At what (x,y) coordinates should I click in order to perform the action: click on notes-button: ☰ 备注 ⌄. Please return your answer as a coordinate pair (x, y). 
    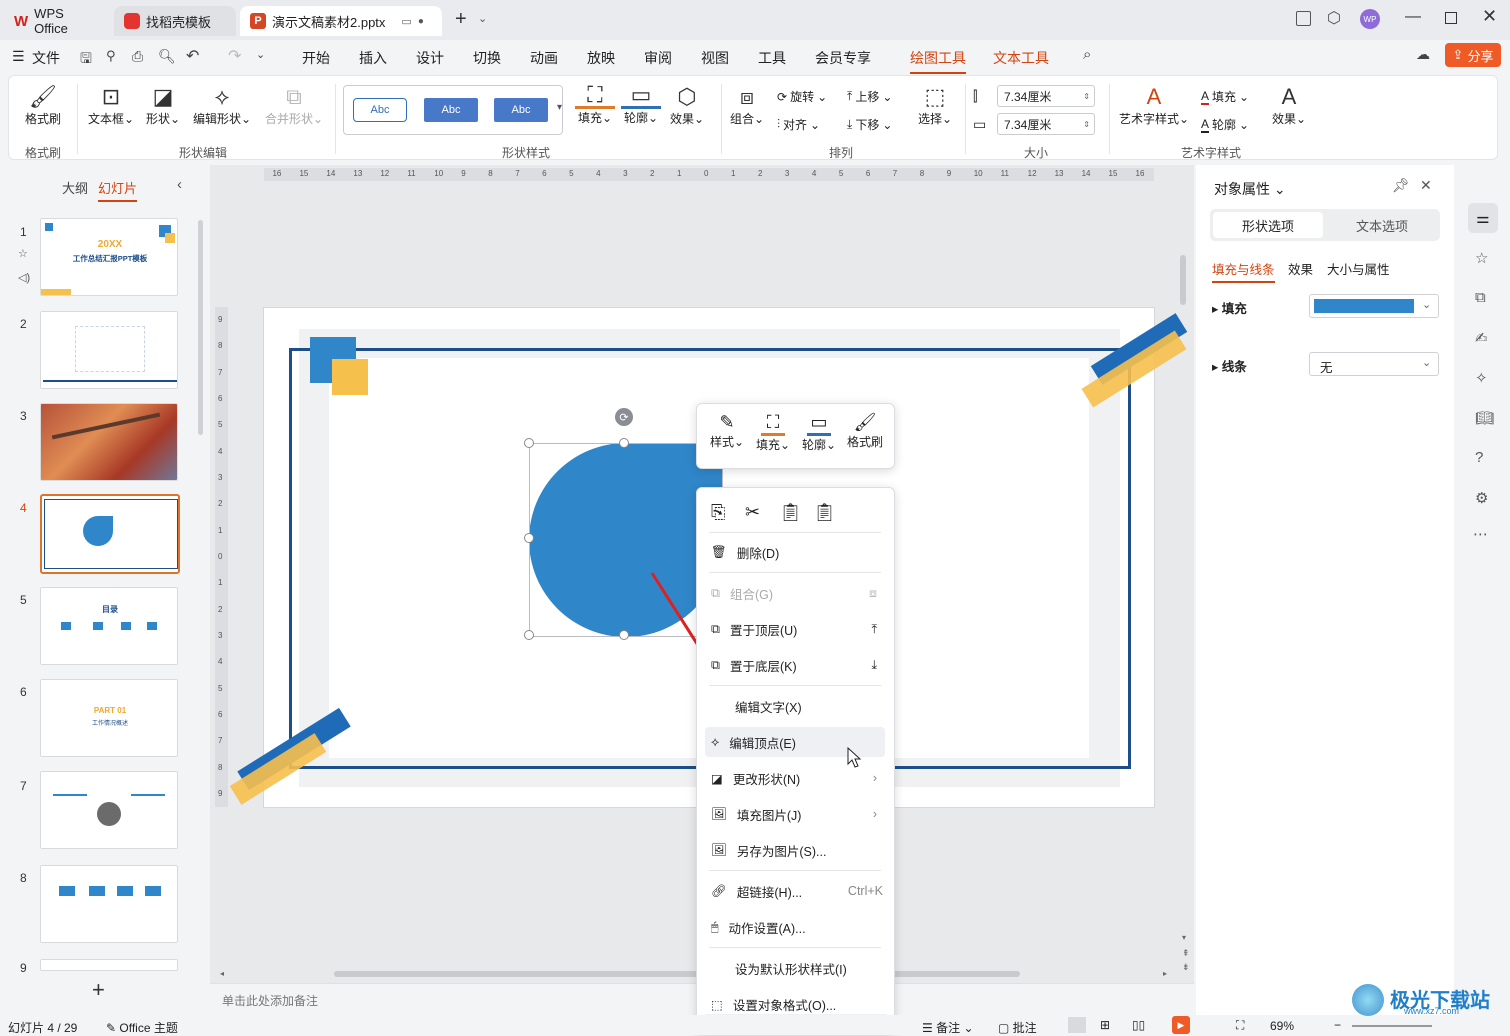
    Looking at the image, I should click on (948, 1027).